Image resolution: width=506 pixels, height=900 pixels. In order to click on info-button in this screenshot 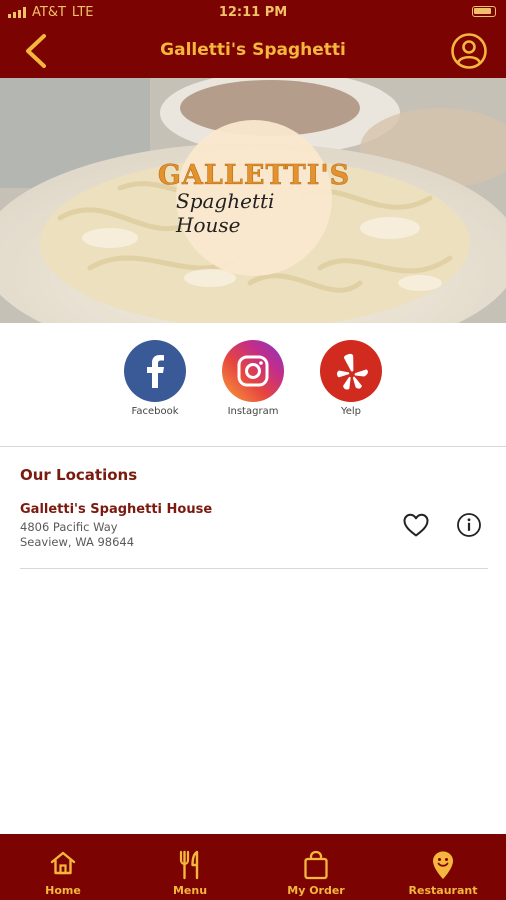, I will do `click(469, 525)`.